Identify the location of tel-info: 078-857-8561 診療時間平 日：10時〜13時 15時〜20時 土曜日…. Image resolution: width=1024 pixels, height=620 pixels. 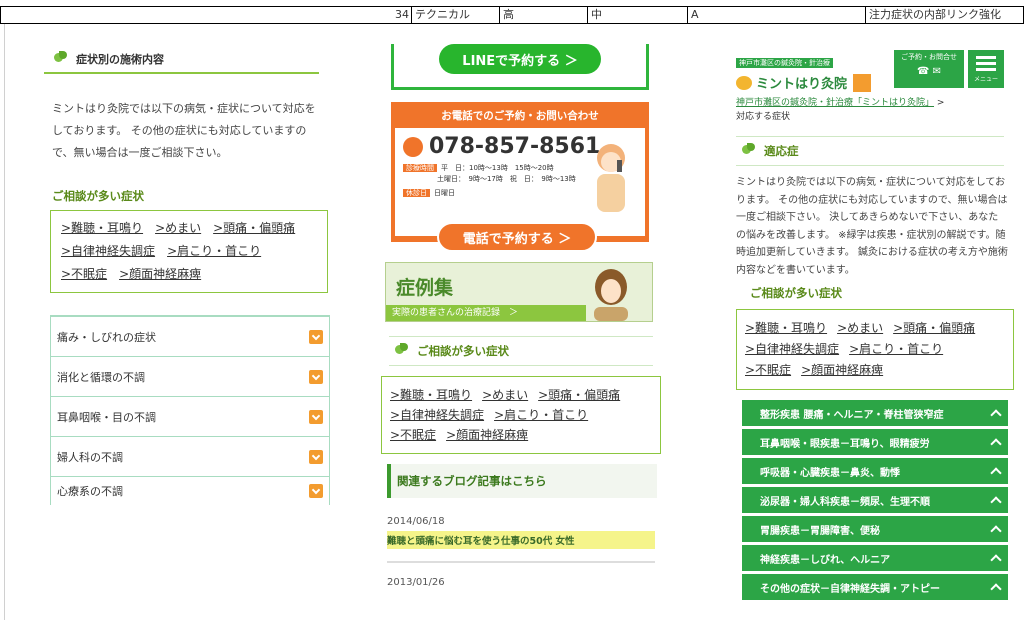
(520, 182).